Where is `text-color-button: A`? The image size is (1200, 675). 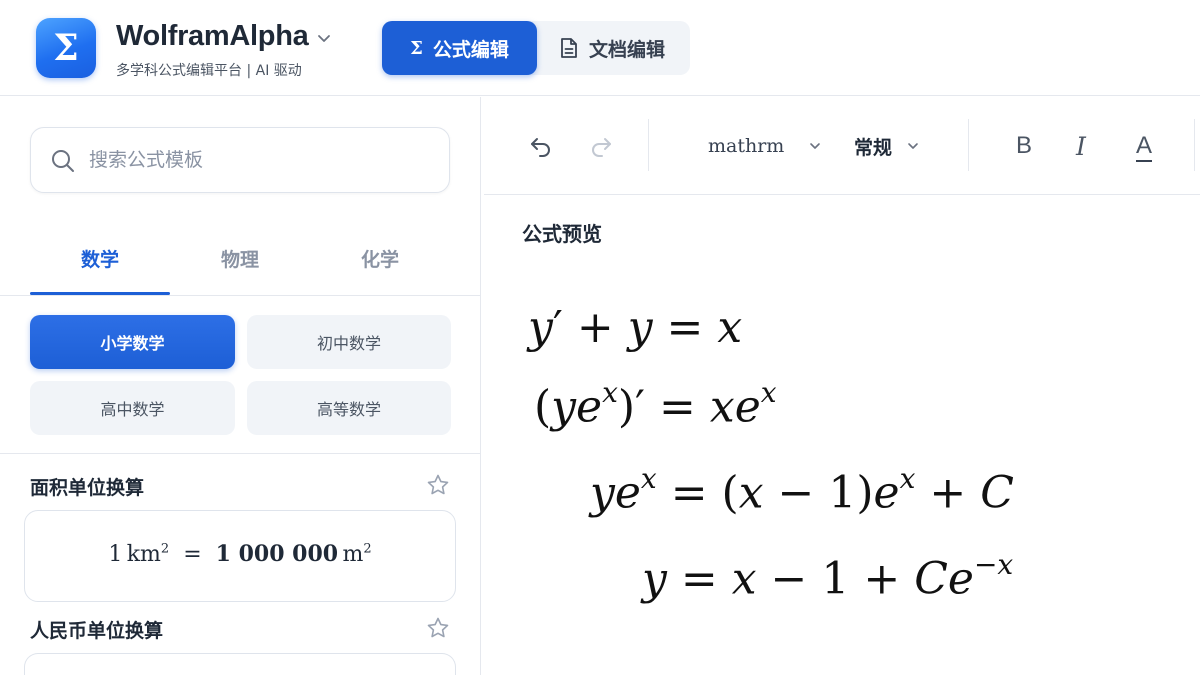 text-color-button: A is located at coordinates (1144, 147).